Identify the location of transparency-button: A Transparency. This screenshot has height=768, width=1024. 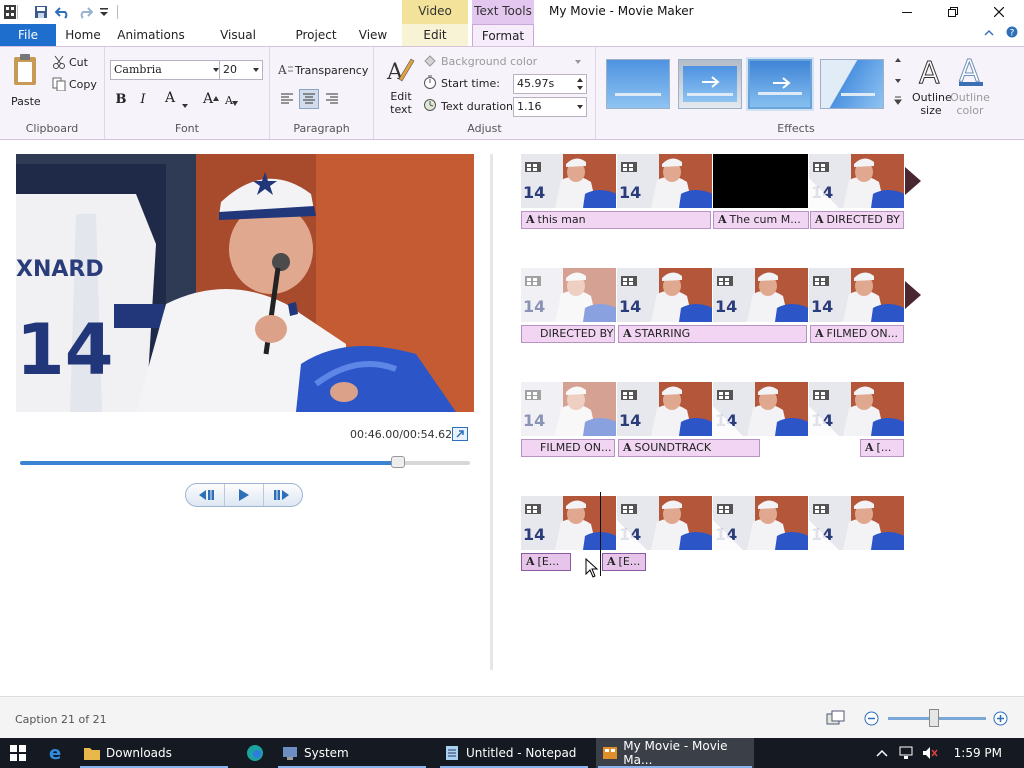
(325, 71).